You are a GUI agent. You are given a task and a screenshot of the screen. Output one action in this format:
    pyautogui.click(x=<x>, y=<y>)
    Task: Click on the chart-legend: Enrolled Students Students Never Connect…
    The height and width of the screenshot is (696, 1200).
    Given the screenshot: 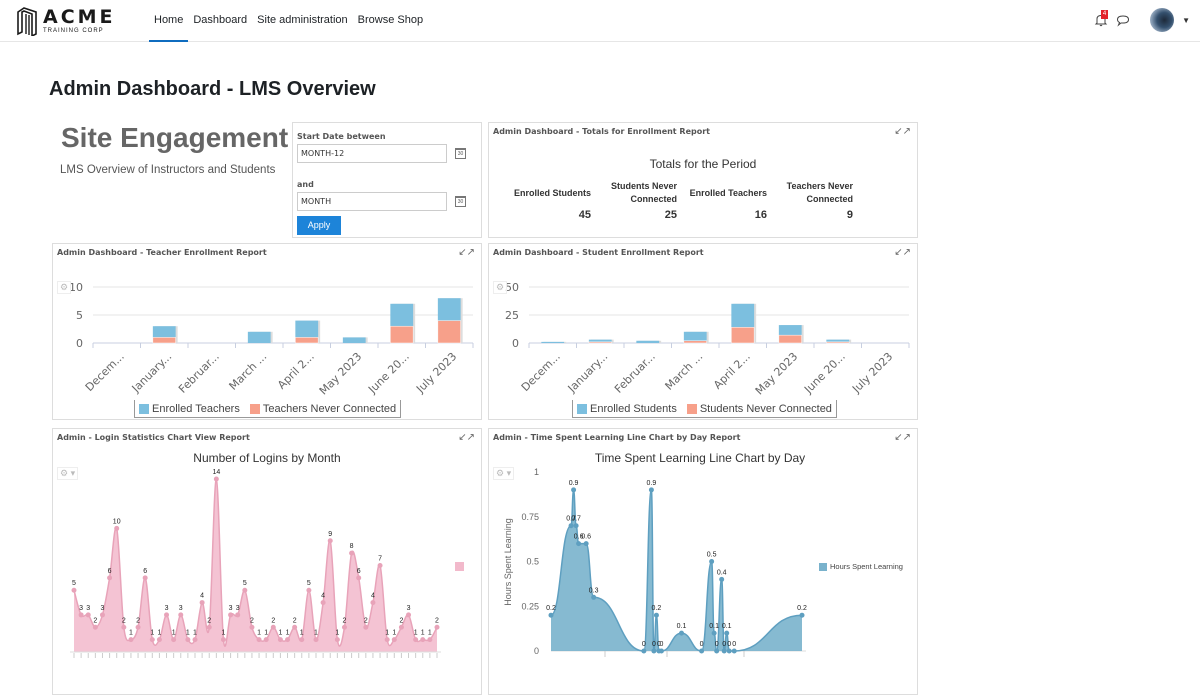 What is the action you would take?
    pyautogui.click(x=704, y=409)
    